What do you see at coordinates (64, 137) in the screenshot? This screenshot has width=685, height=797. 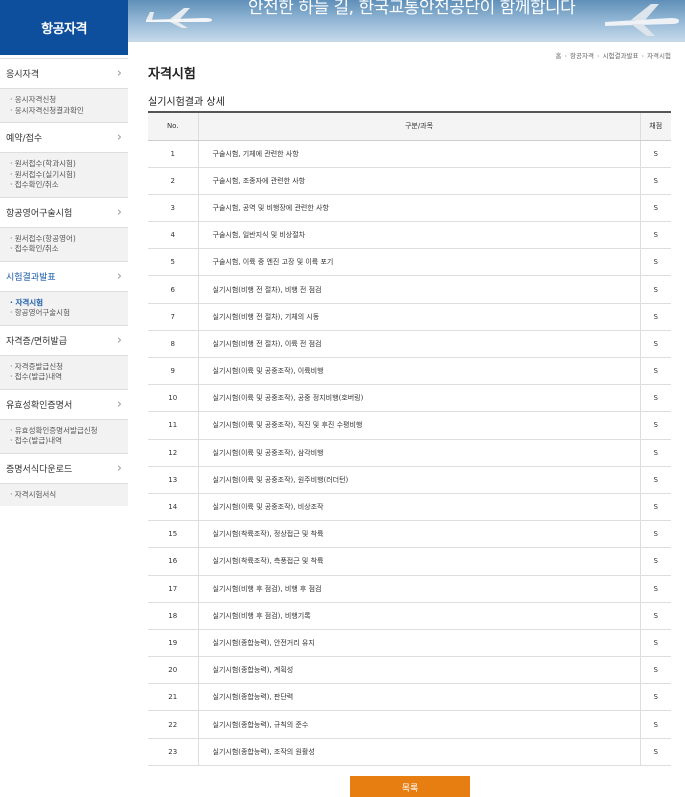 I see `sidebar-menu-item: 예약/접수 ›` at bounding box center [64, 137].